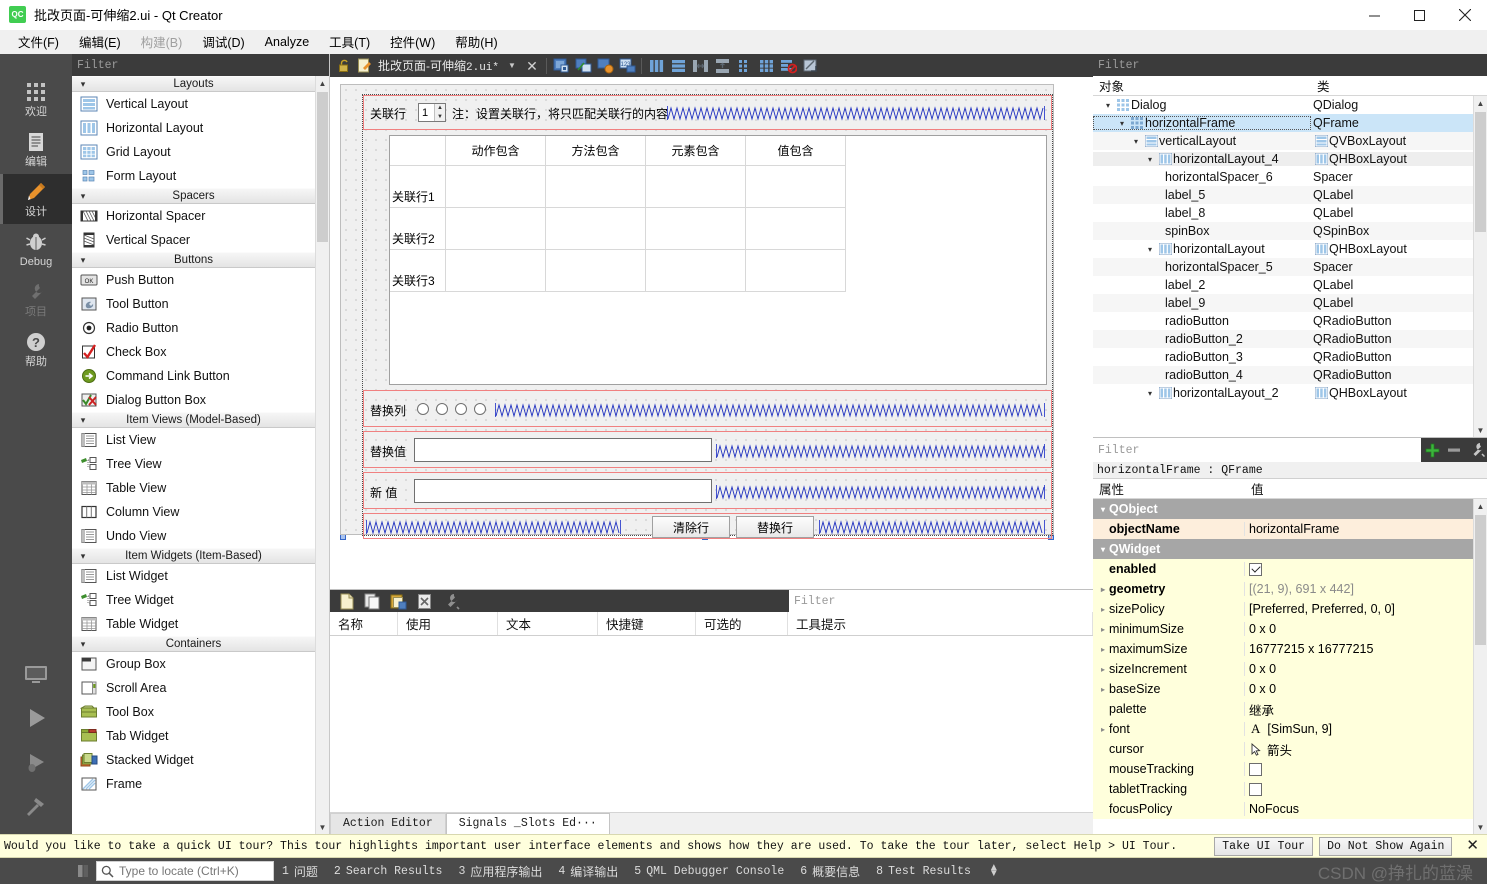 The image size is (1487, 884). What do you see at coordinates (766, 66) in the screenshot?
I see `layout-grid-icon` at bounding box center [766, 66].